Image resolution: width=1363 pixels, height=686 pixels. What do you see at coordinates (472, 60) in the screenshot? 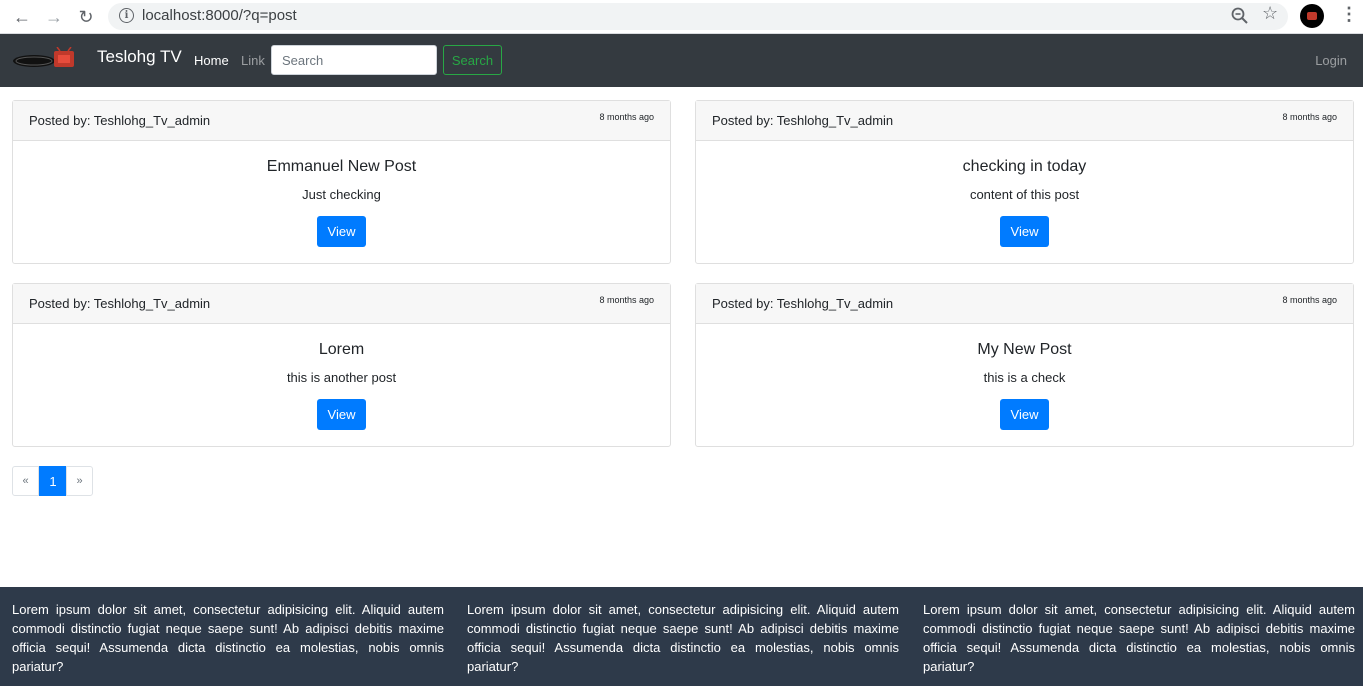
I see `search-button: Search` at bounding box center [472, 60].